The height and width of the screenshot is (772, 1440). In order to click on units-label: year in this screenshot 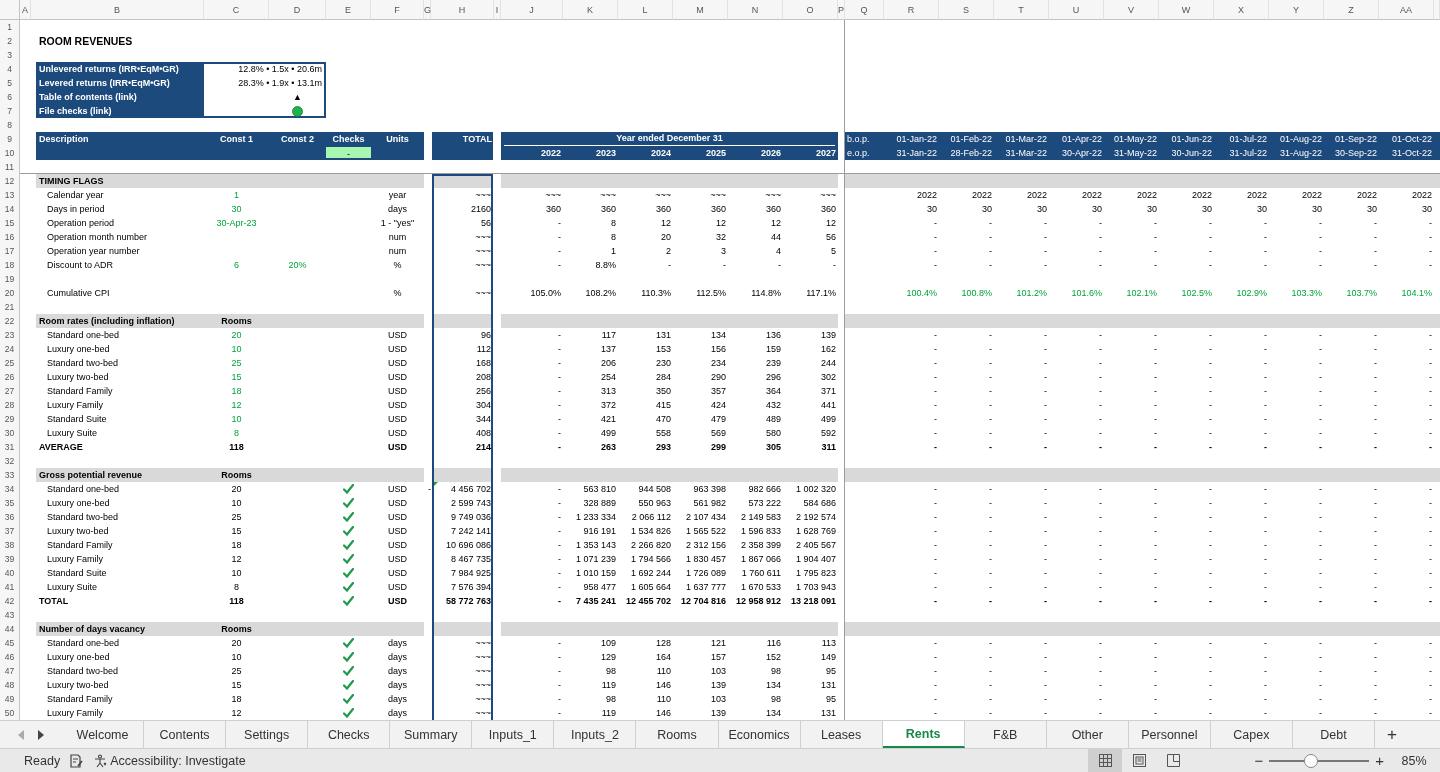, I will do `click(397, 195)`.